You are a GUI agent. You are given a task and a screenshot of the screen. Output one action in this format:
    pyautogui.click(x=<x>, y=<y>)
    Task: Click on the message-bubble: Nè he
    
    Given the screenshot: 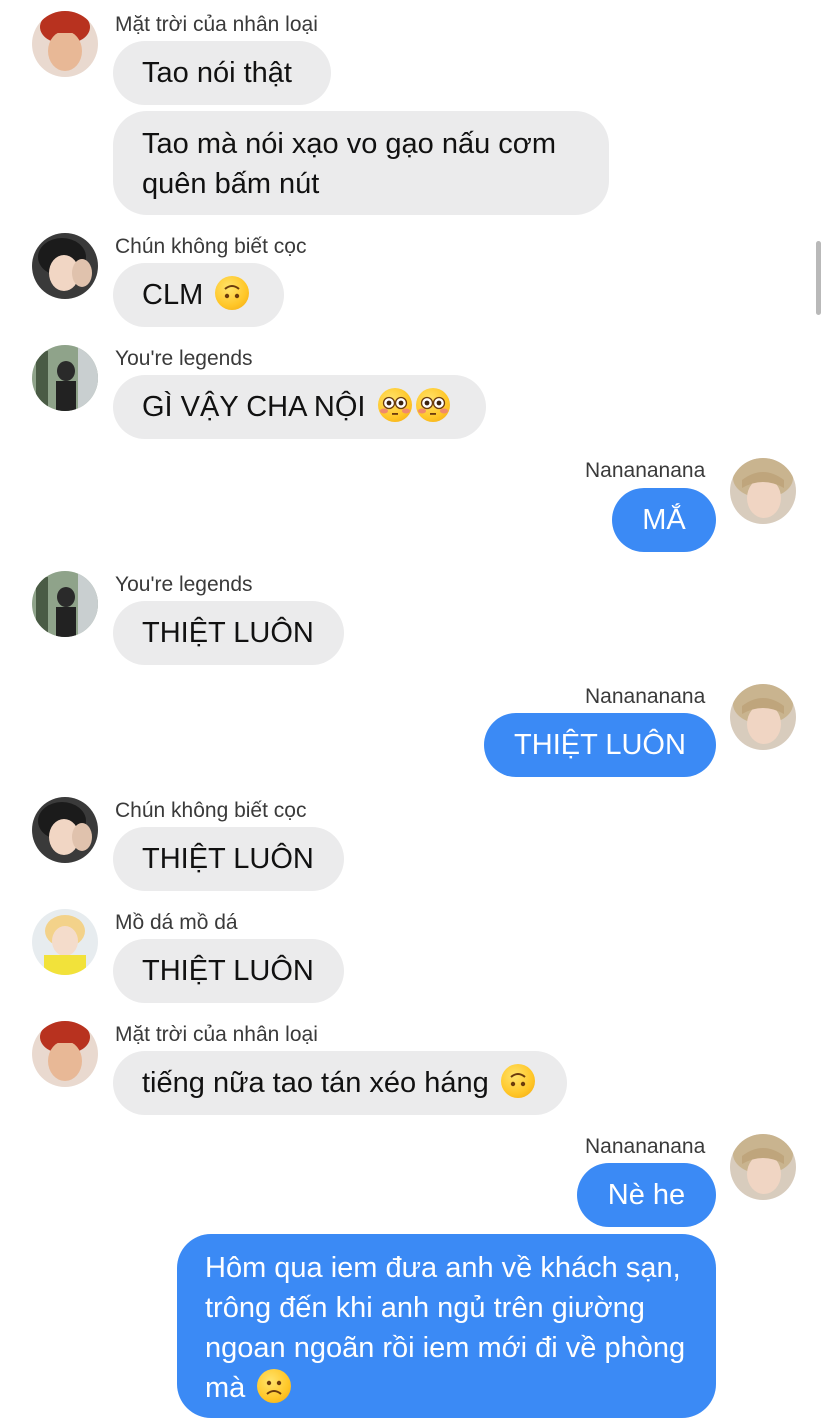 What is the action you would take?
    pyautogui.click(x=646, y=1195)
    